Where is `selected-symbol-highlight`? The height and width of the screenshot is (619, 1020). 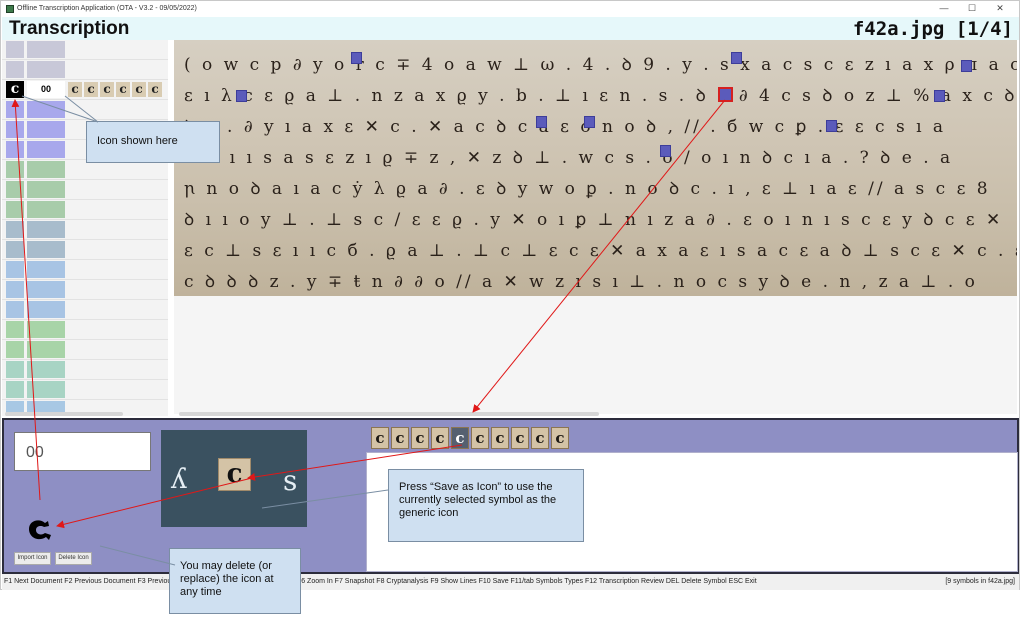
selected-symbol-highlight is located at coordinates (725, 94).